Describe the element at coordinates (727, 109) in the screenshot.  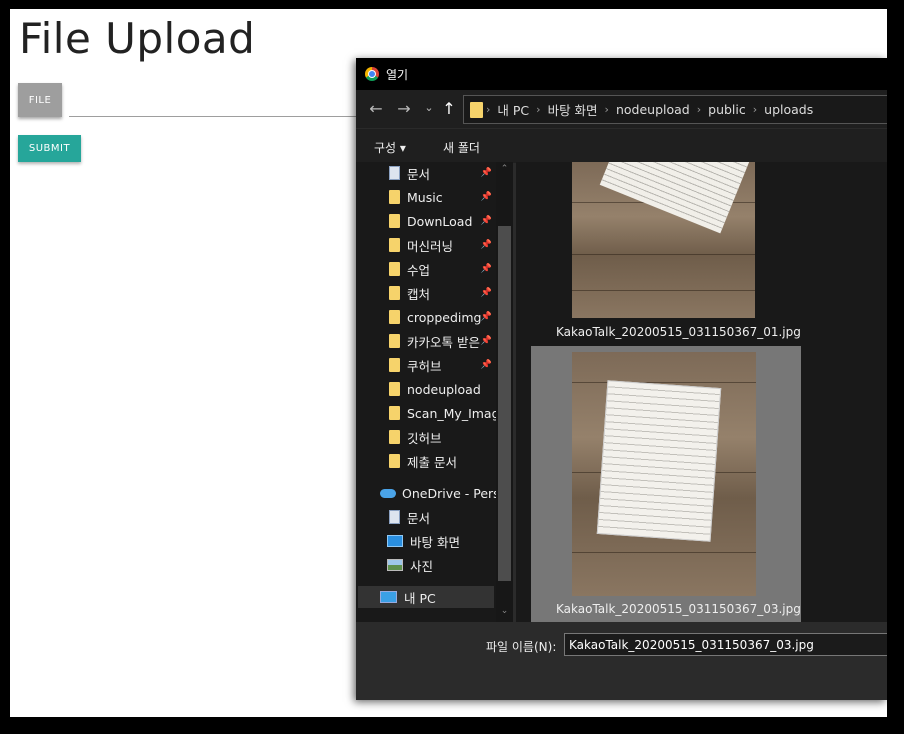
I see `breadcrumb-item: public` at that location.